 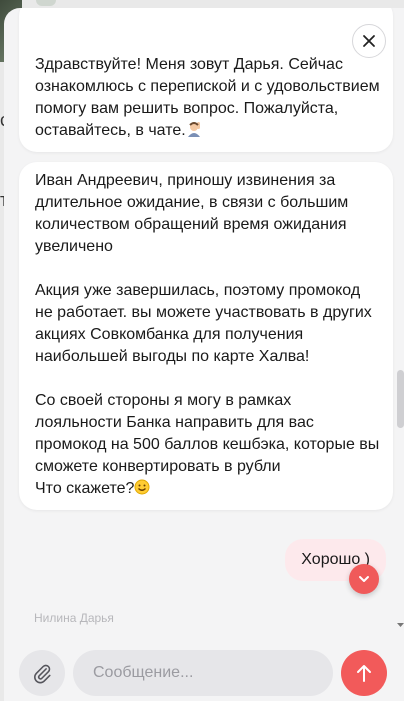 I want to click on close-icon, so click(x=369, y=41).